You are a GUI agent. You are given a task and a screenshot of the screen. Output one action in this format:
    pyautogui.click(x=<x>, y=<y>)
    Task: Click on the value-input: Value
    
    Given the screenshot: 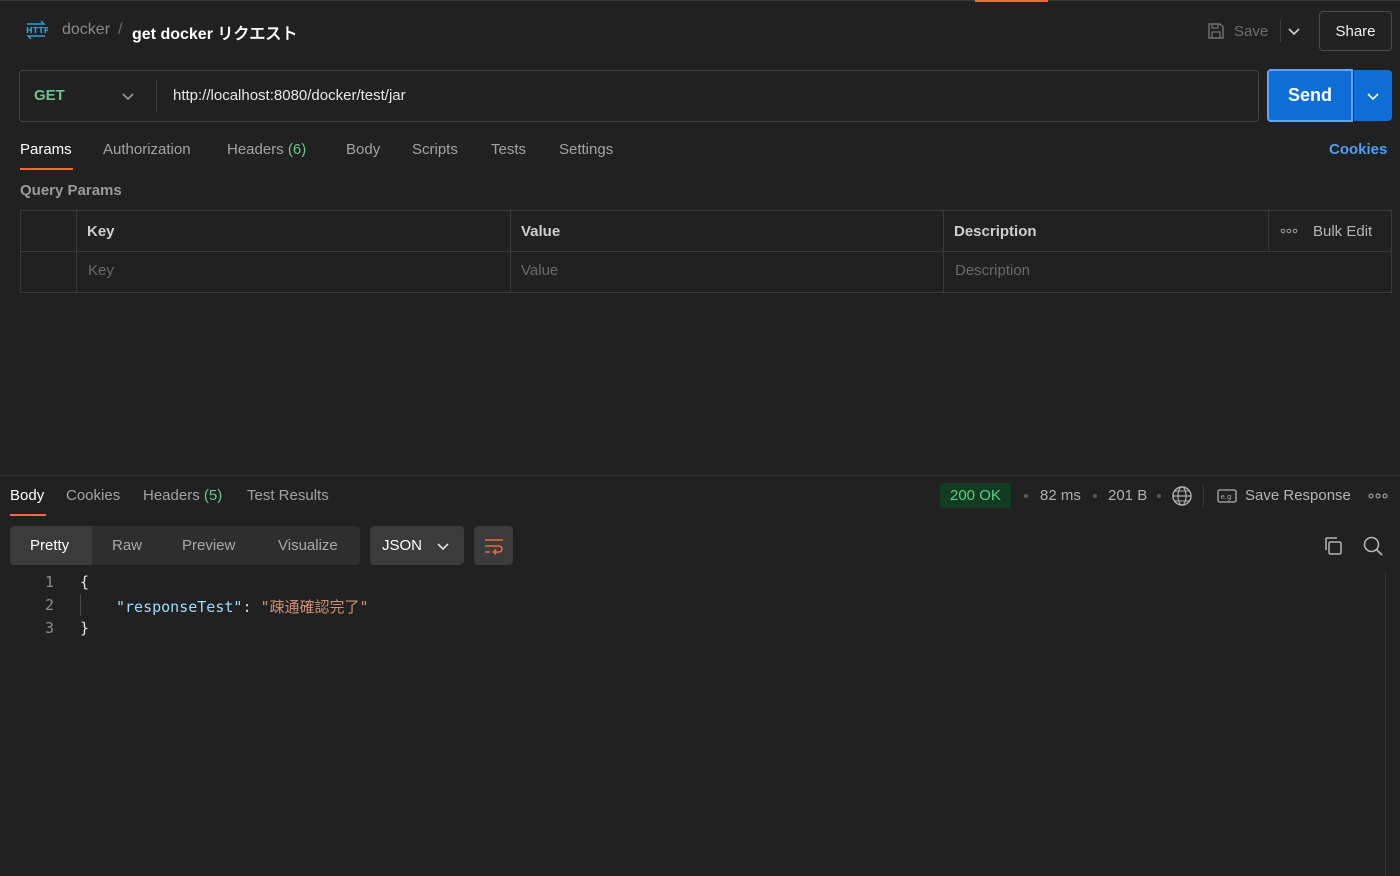 What is the action you would take?
    pyautogui.click(x=539, y=270)
    